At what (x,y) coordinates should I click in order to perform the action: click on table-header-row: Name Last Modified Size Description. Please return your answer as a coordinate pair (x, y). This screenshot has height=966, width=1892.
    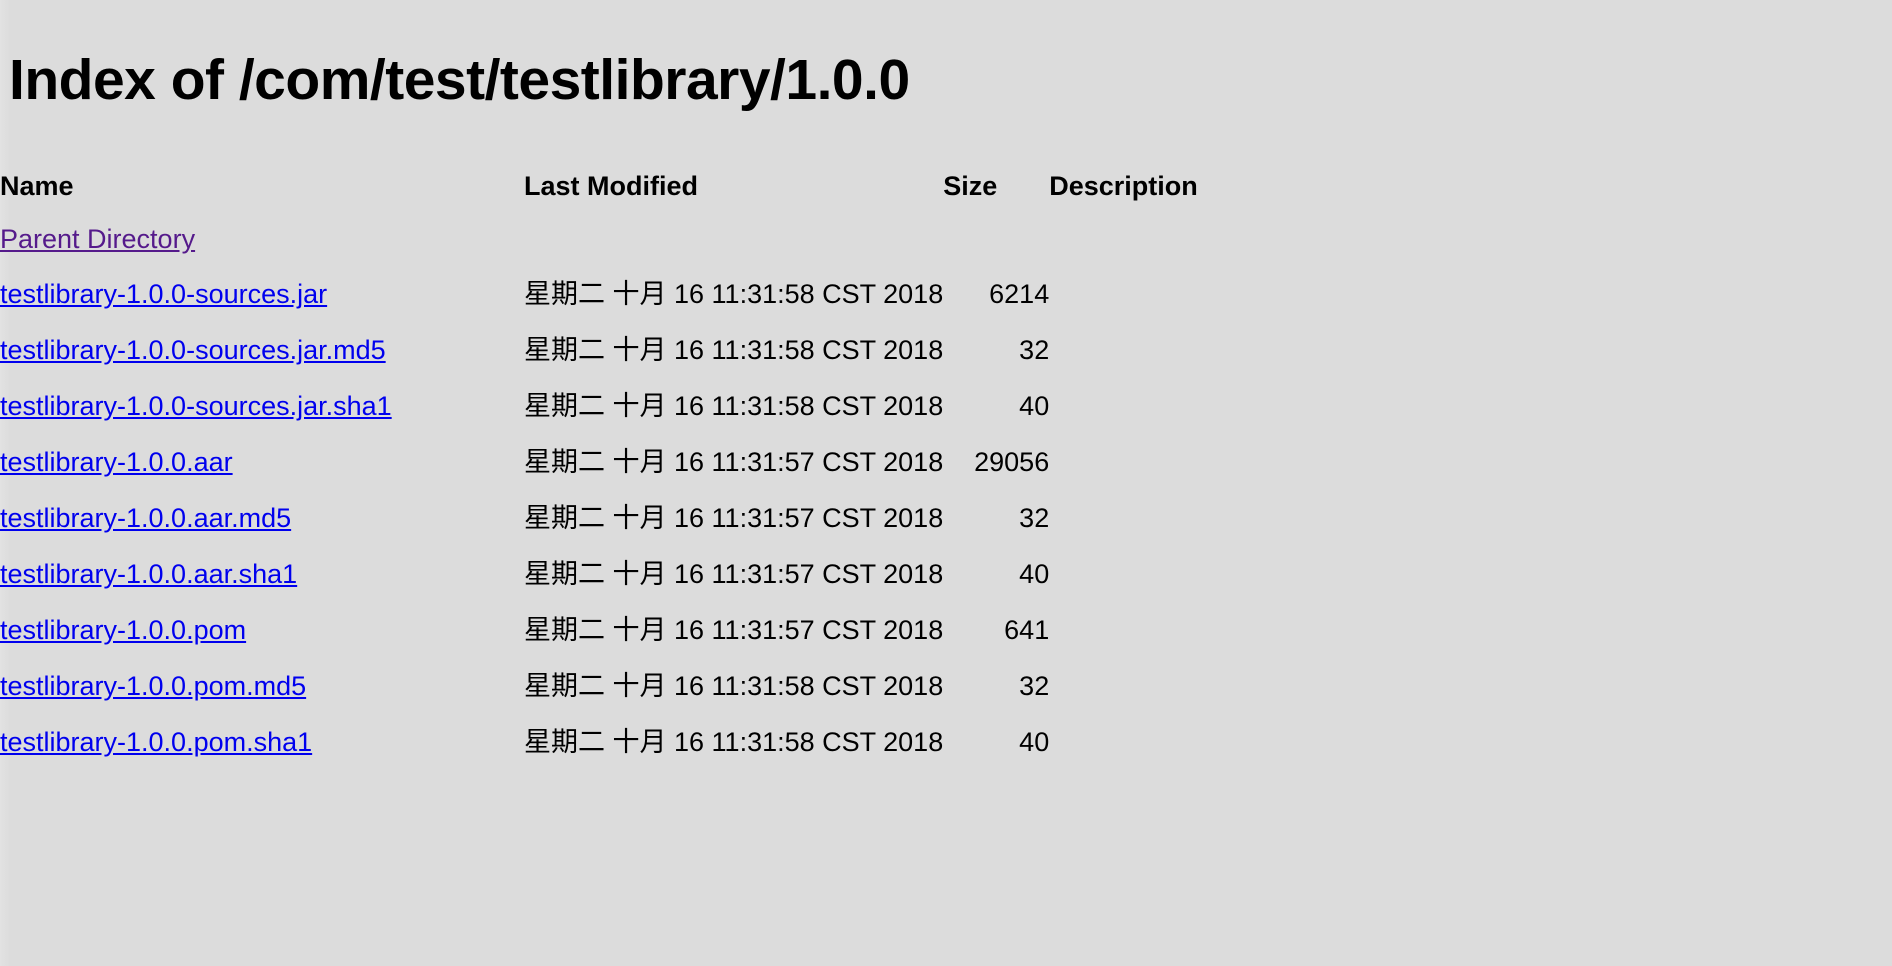
    Looking at the image, I should click on (599, 186).